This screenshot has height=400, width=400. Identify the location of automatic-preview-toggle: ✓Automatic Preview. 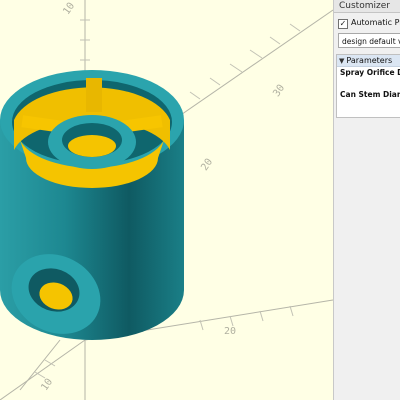
(369, 23).